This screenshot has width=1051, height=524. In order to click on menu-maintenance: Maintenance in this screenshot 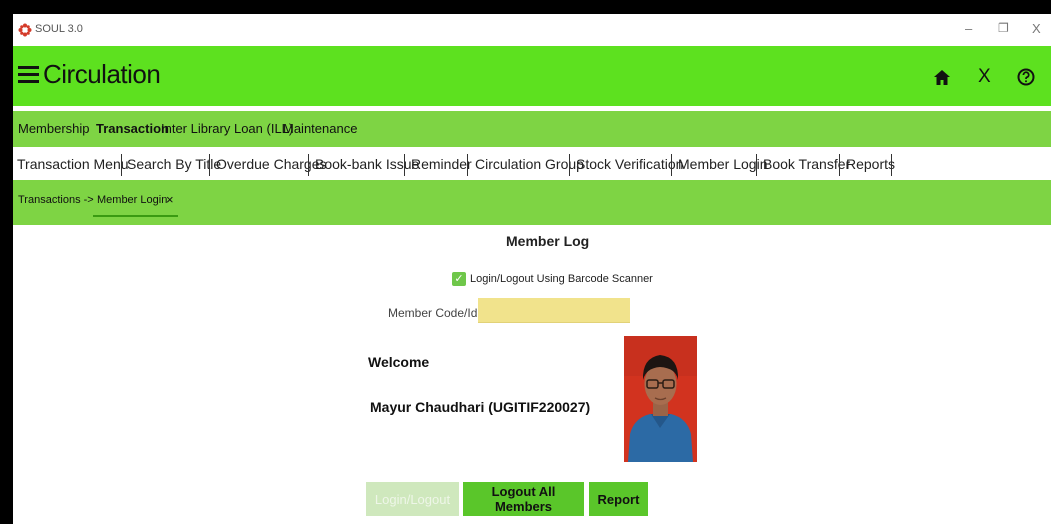, I will do `click(320, 128)`.